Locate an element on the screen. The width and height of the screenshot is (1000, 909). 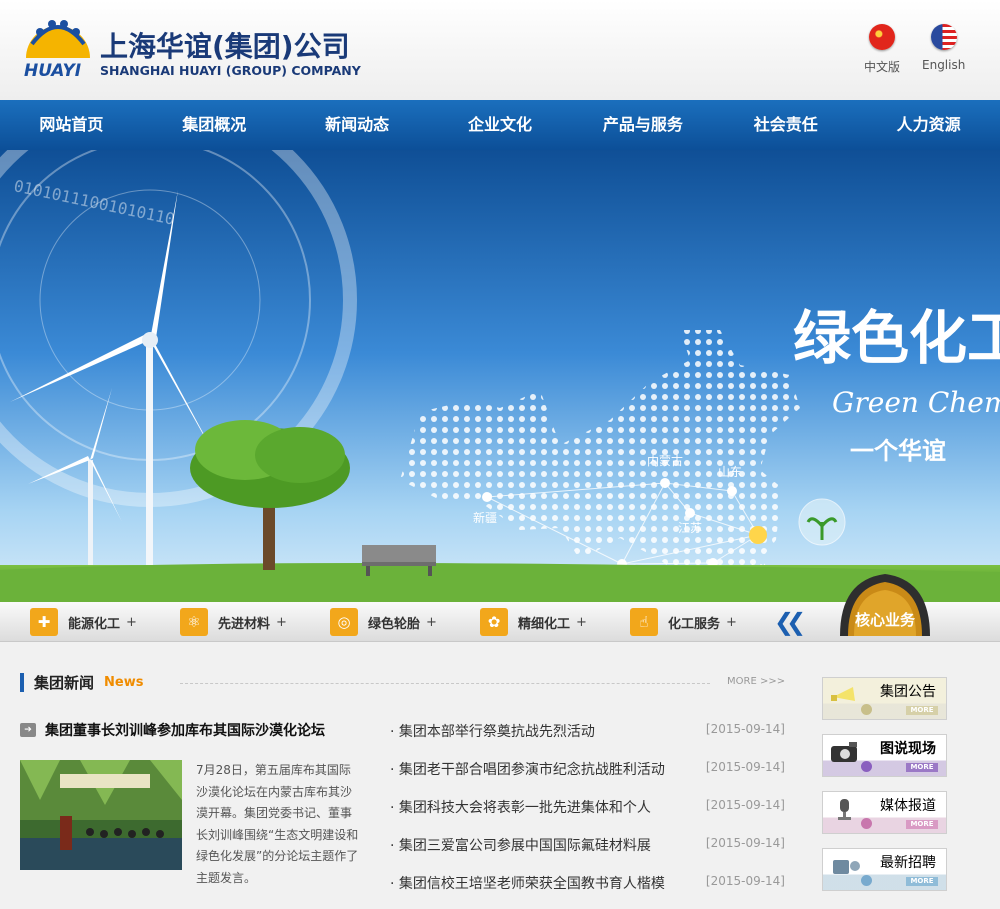
arrow-right-icon: ➔ is located at coordinates (28, 730).